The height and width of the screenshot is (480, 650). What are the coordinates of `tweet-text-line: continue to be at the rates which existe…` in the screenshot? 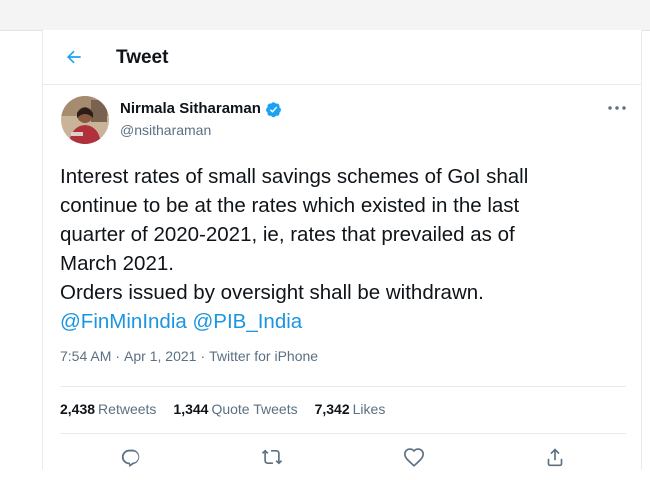 It's located at (290, 205).